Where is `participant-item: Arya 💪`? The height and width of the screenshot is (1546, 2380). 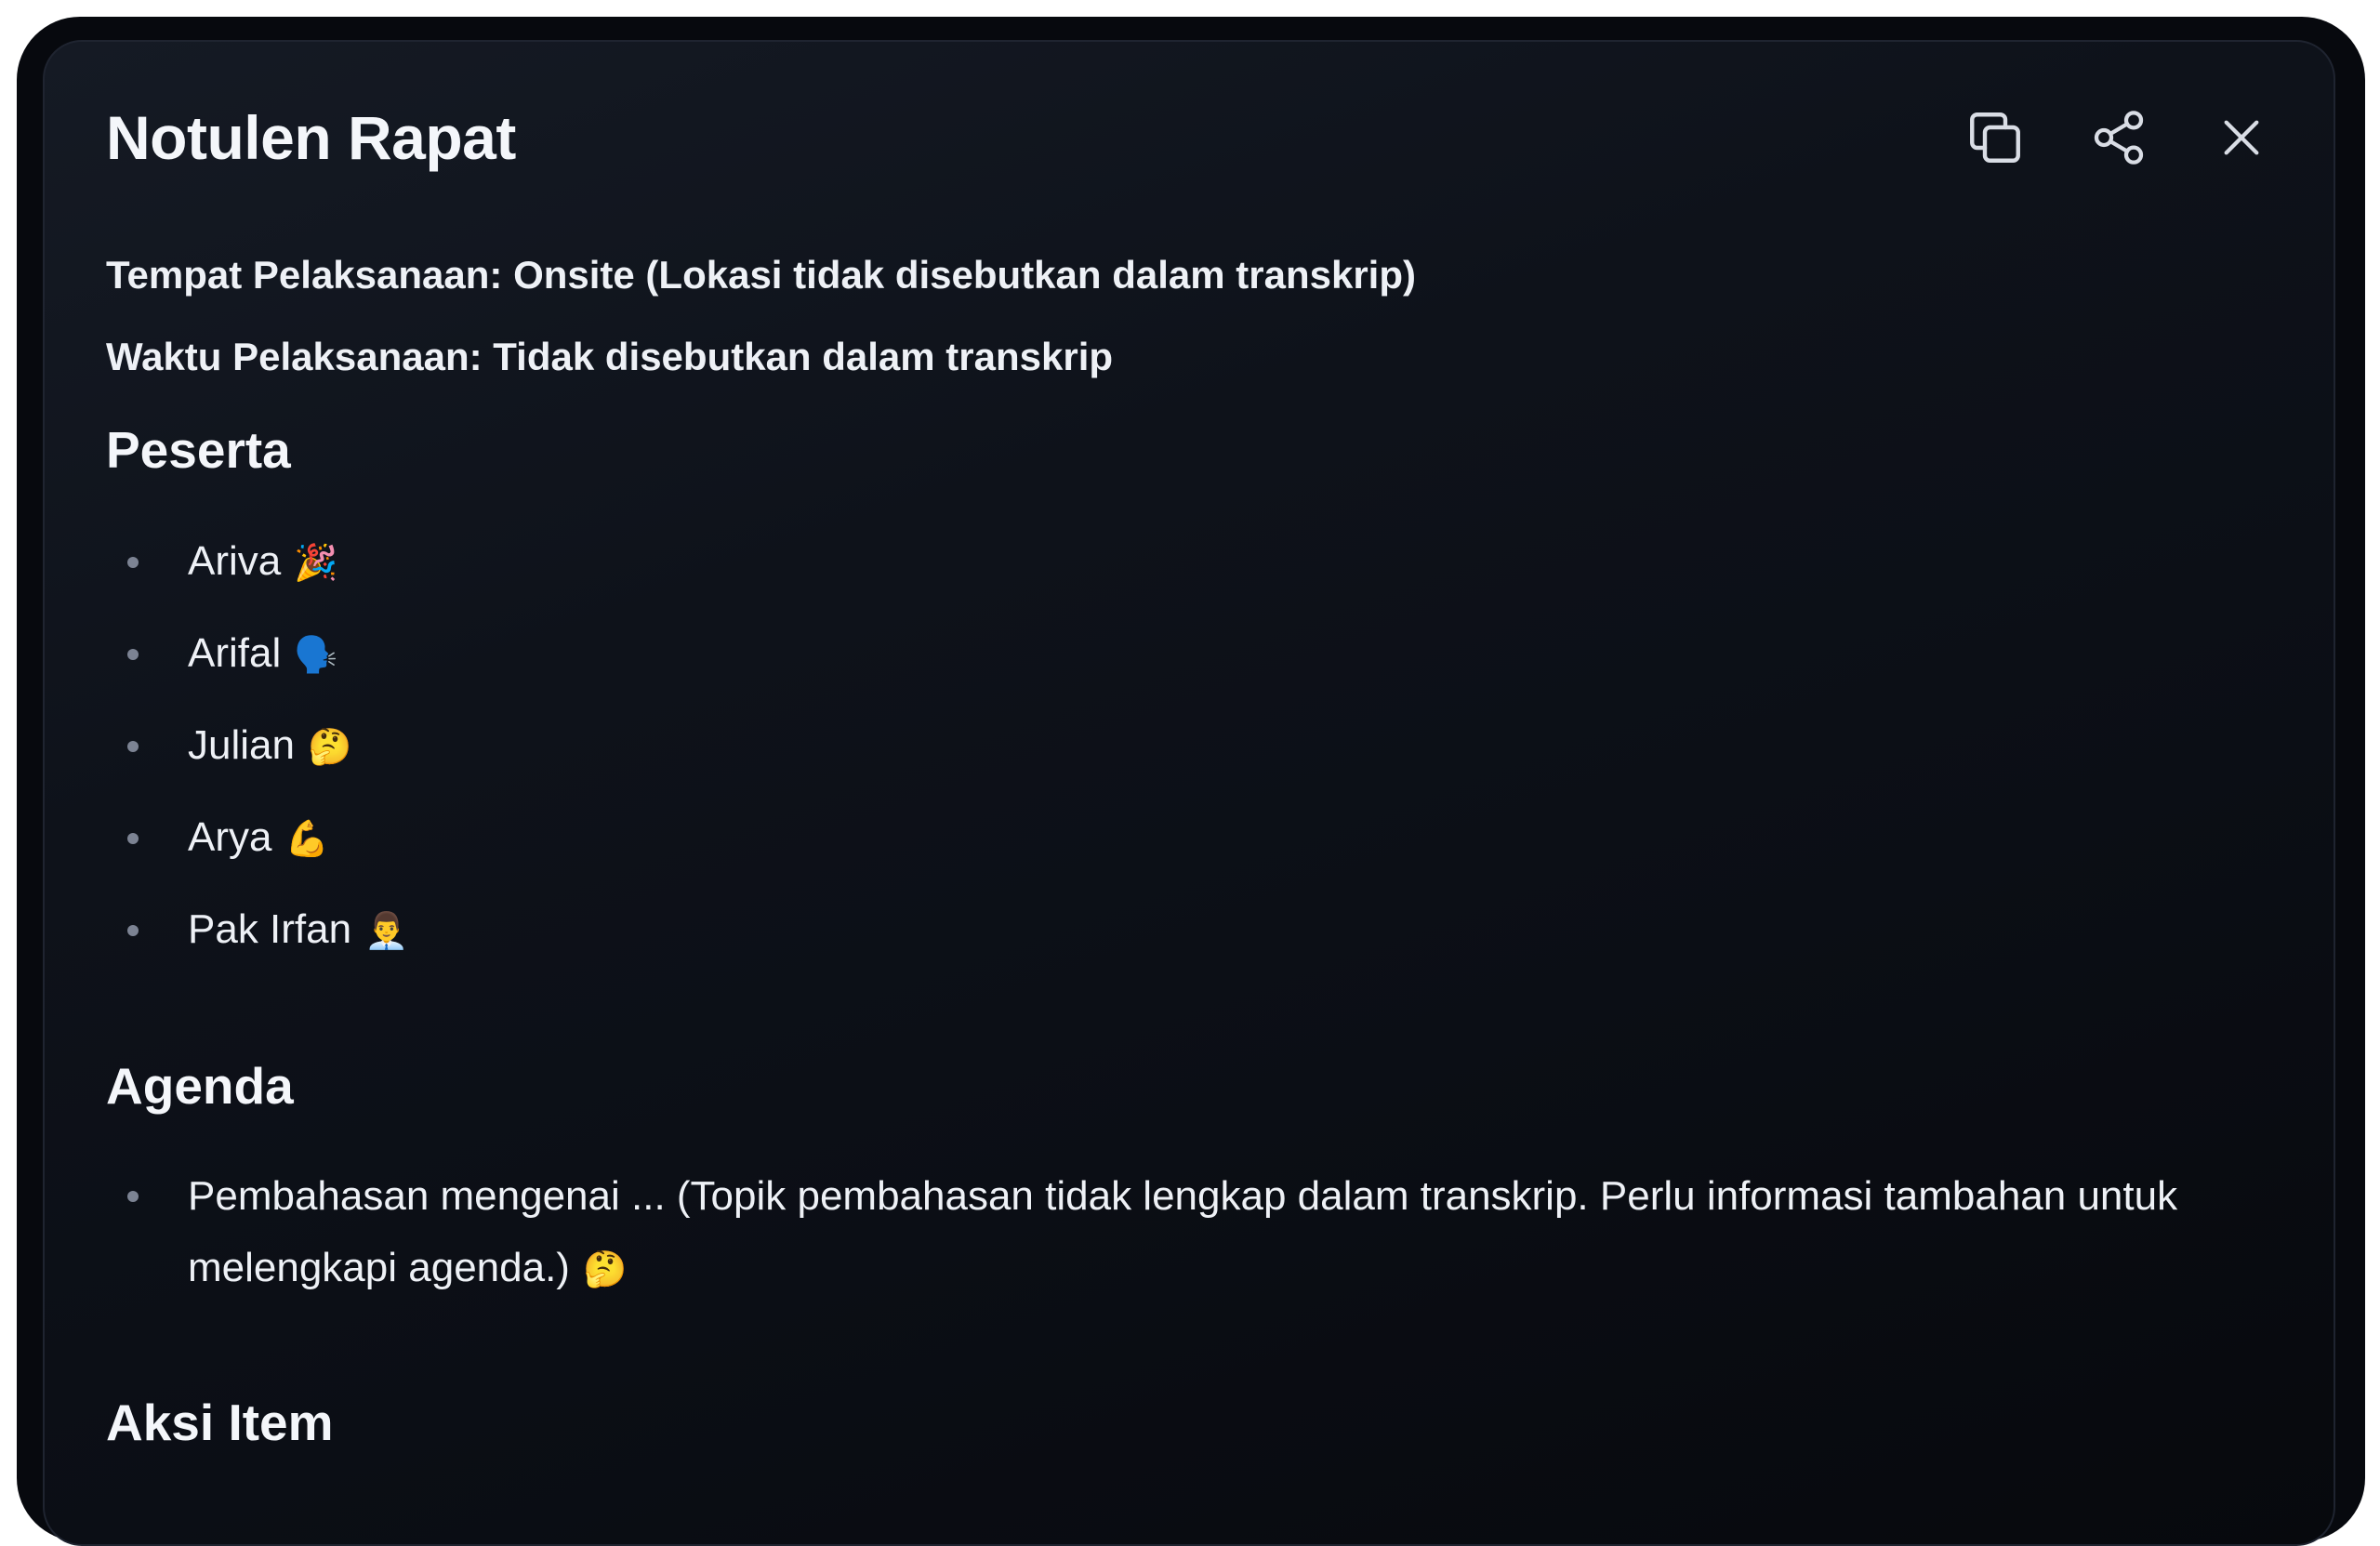
participant-item: Arya 💪 is located at coordinates (257, 856).